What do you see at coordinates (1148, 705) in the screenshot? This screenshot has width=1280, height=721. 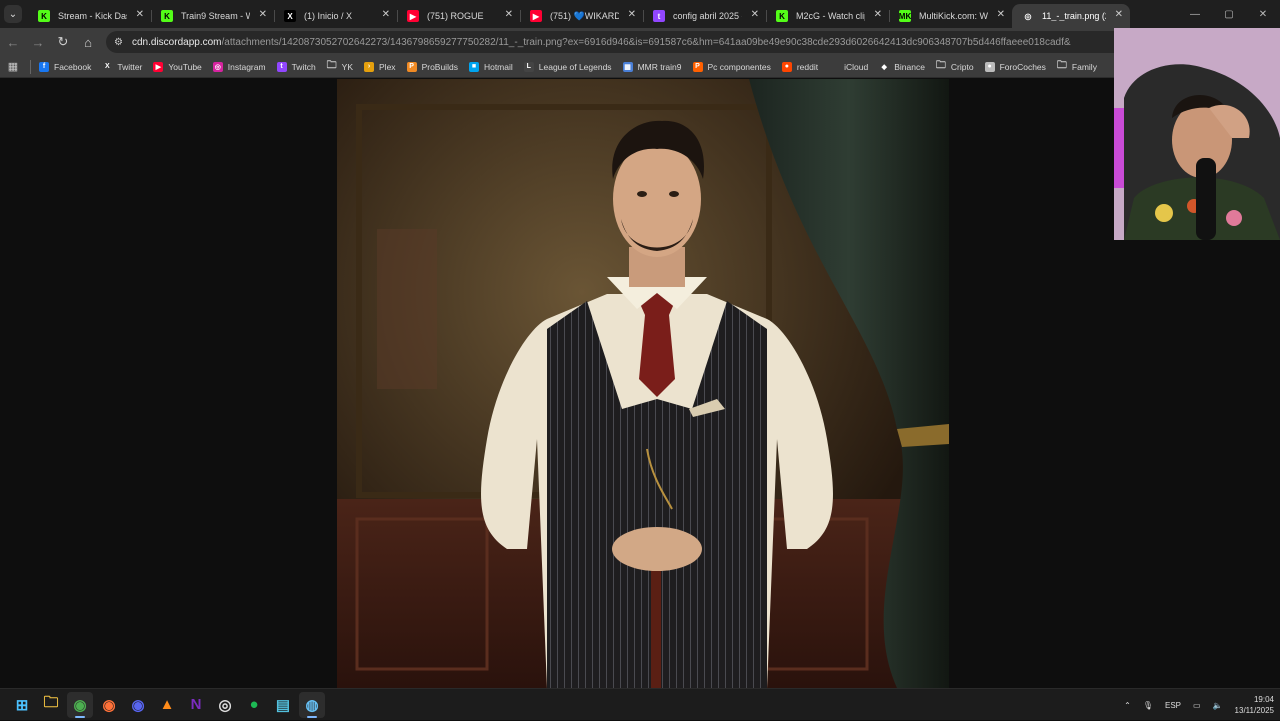 I see `microphone-icon: 🎙` at bounding box center [1148, 705].